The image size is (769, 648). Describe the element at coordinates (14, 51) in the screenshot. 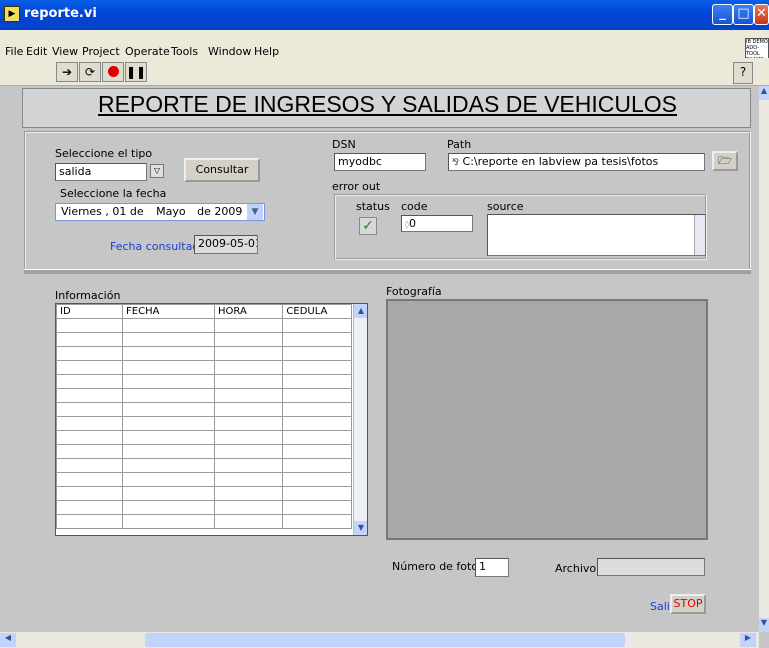

I see `menu-file: File` at that location.